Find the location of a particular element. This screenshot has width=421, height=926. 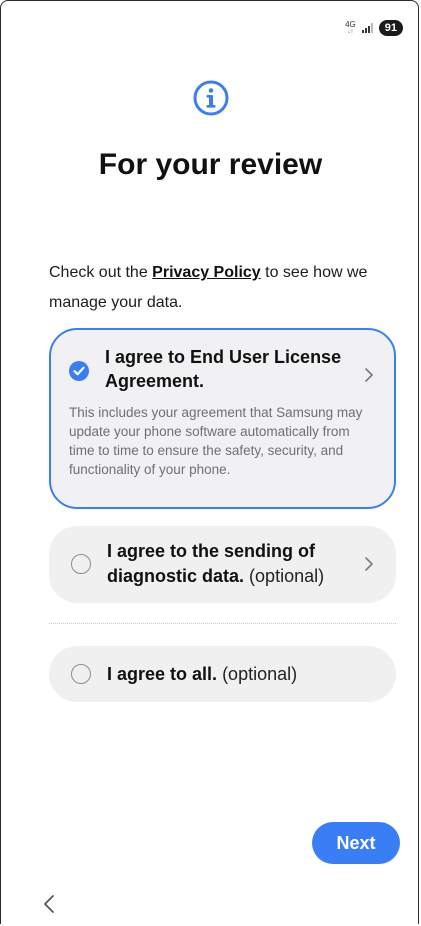

eula-label: I agree to End User License Agreement. is located at coordinates (223, 369).